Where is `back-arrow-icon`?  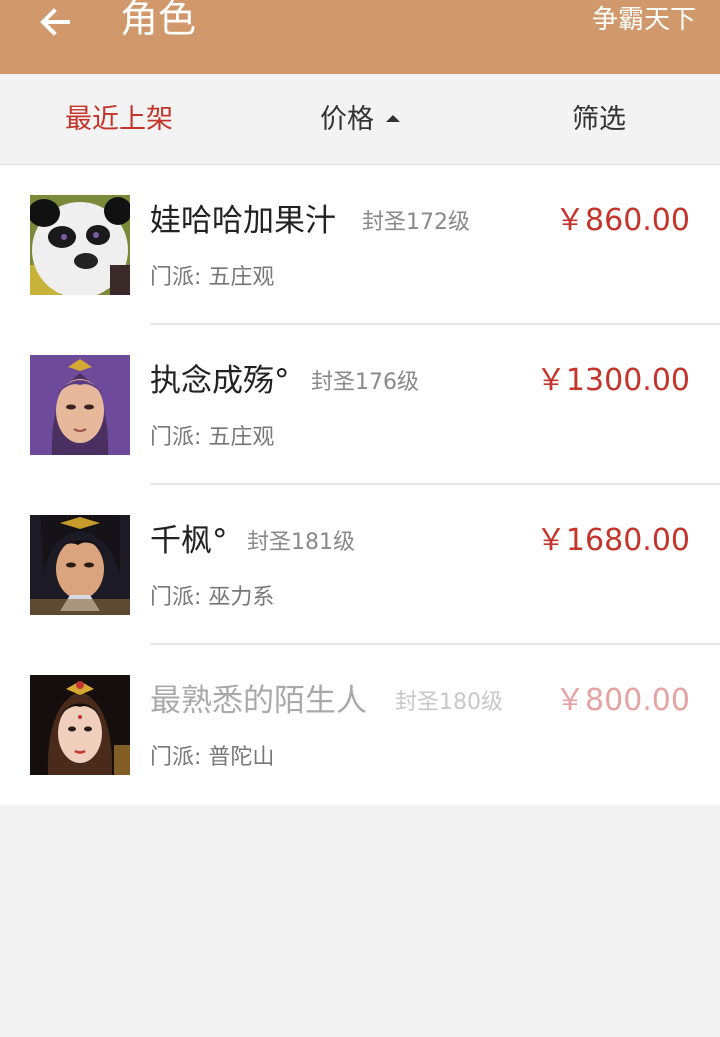
back-arrow-icon is located at coordinates (55, 22).